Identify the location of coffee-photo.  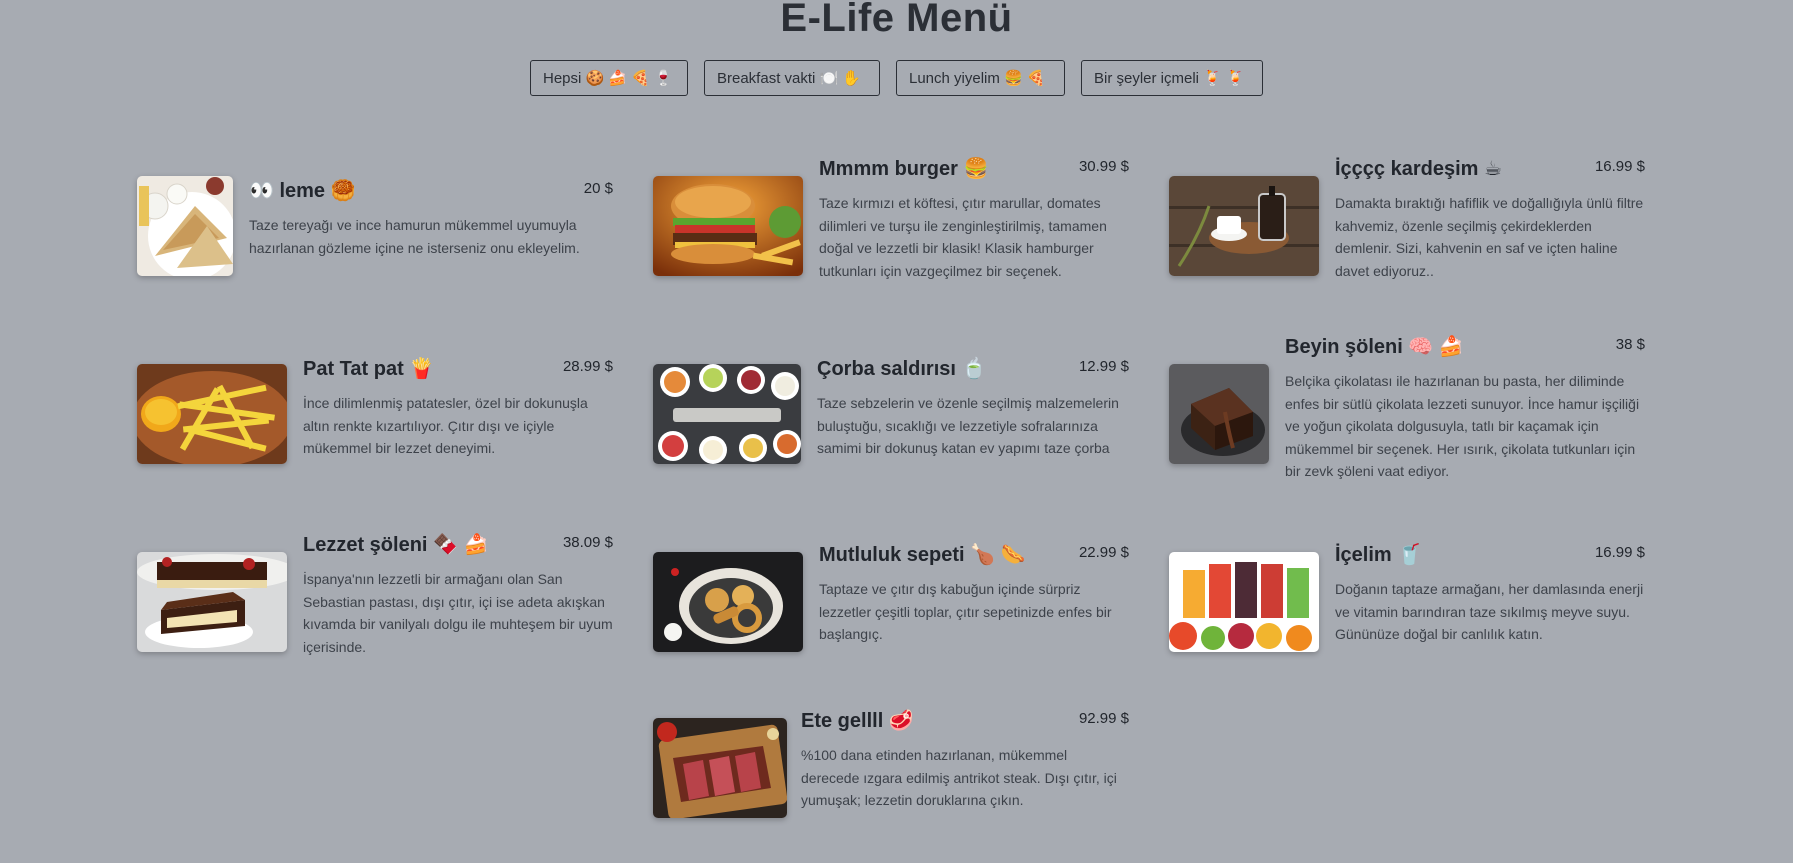
(1244, 226).